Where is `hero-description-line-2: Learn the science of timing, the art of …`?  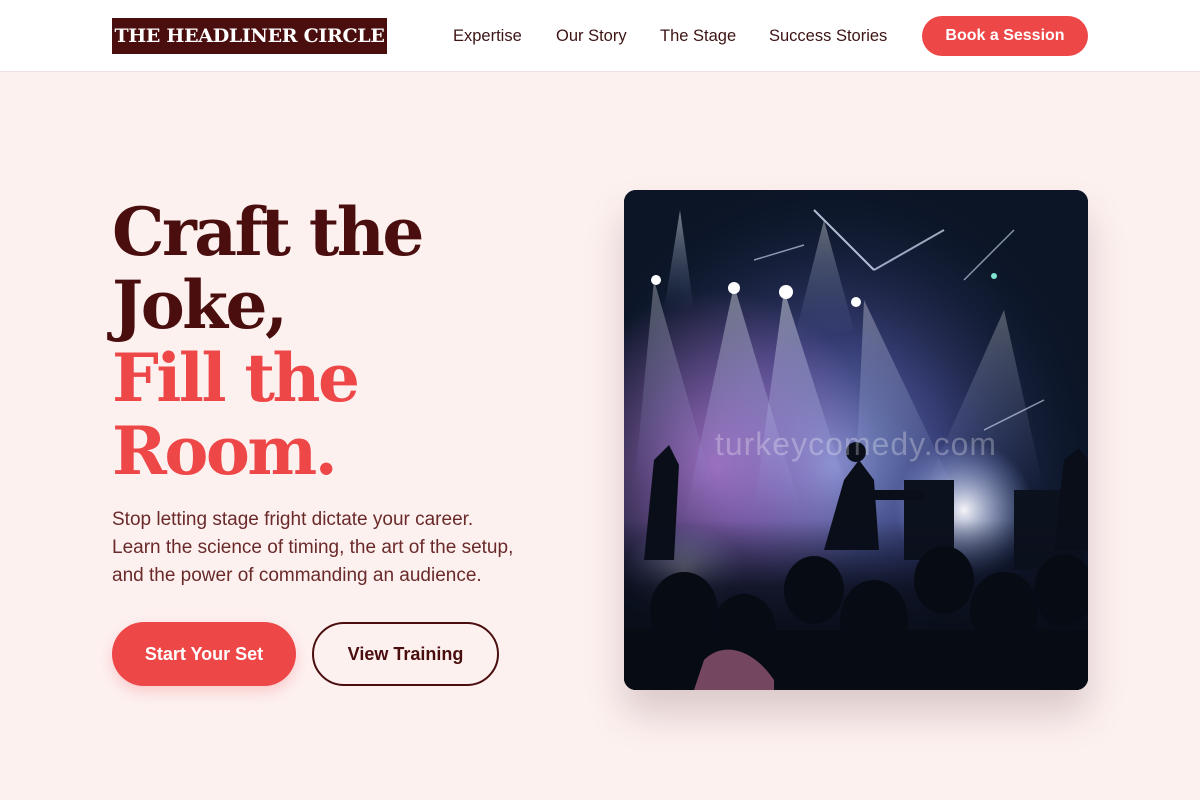
hero-description-line-2: Learn the science of timing, the art of … is located at coordinates (313, 547).